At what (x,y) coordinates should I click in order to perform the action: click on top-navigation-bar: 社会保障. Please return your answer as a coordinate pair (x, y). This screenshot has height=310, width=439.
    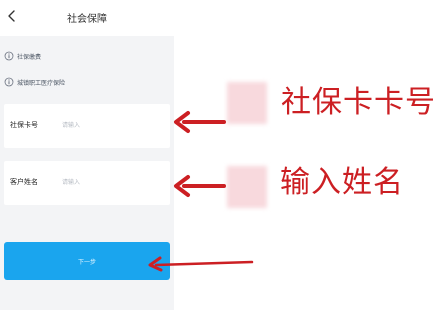
    Looking at the image, I should click on (87, 18).